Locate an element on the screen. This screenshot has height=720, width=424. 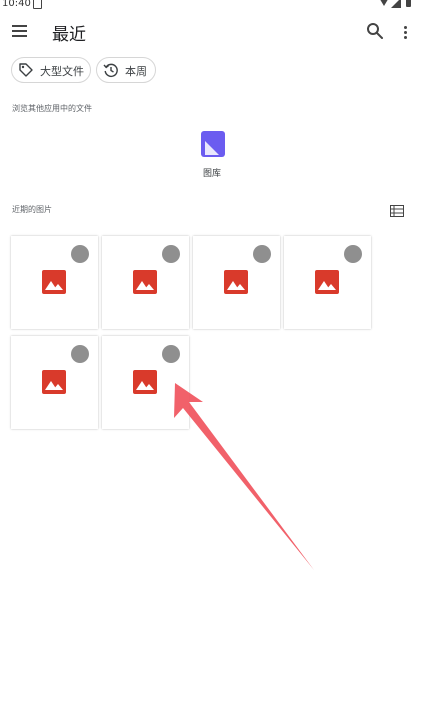
menu-icon is located at coordinates (20, 32).